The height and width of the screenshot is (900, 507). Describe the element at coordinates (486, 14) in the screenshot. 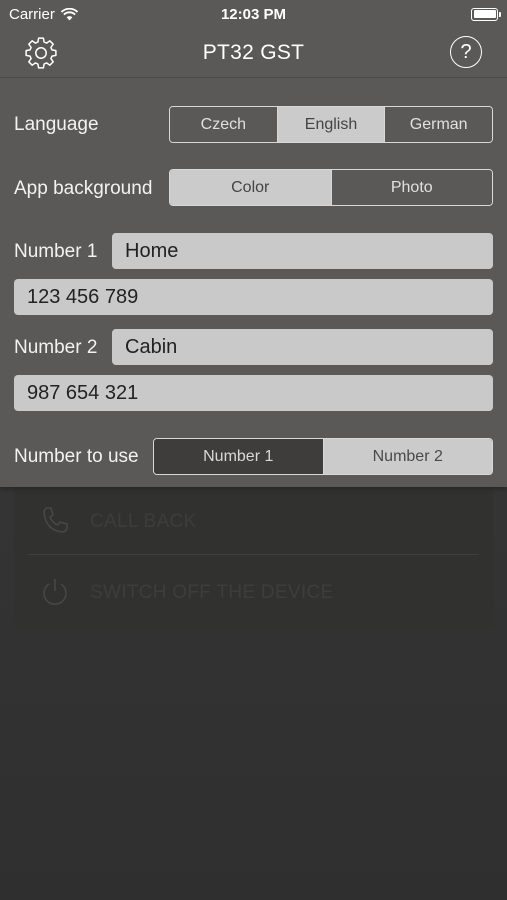

I see `battery-icon` at that location.